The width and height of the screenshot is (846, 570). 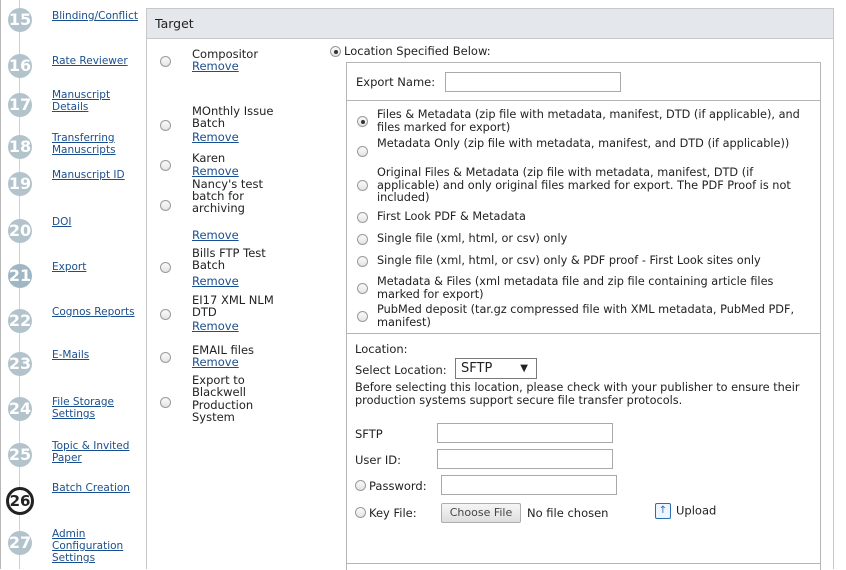 I want to click on step-number-badge: 21, so click(x=20, y=276).